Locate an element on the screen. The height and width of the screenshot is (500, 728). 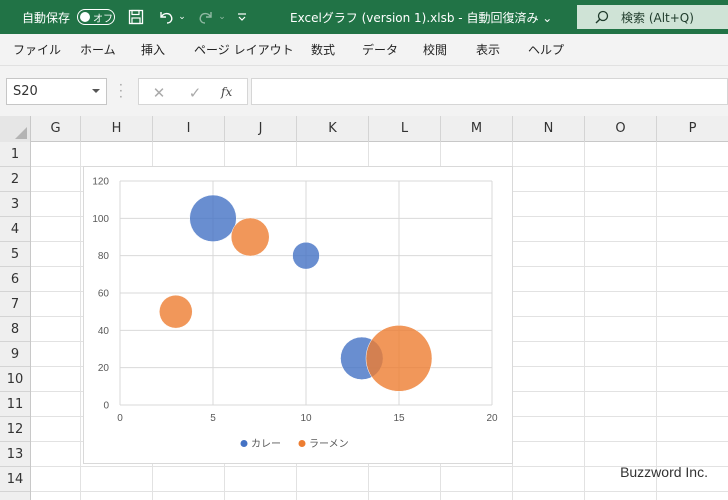
column-header: H is located at coordinates (117, 129).